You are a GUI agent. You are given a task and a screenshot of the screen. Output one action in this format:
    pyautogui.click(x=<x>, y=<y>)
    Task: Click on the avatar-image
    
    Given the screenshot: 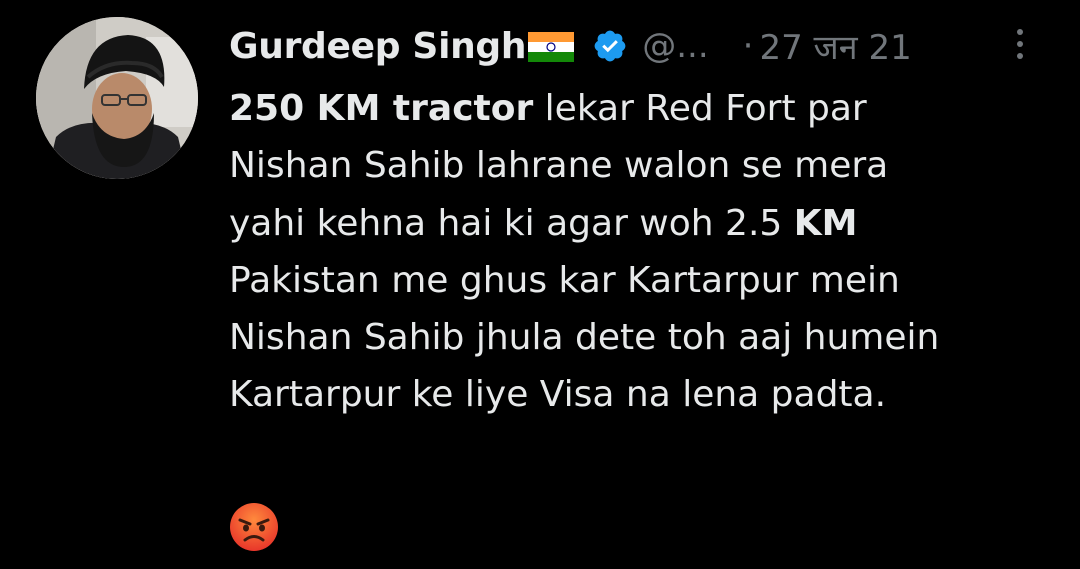 What is the action you would take?
    pyautogui.click(x=117, y=98)
    